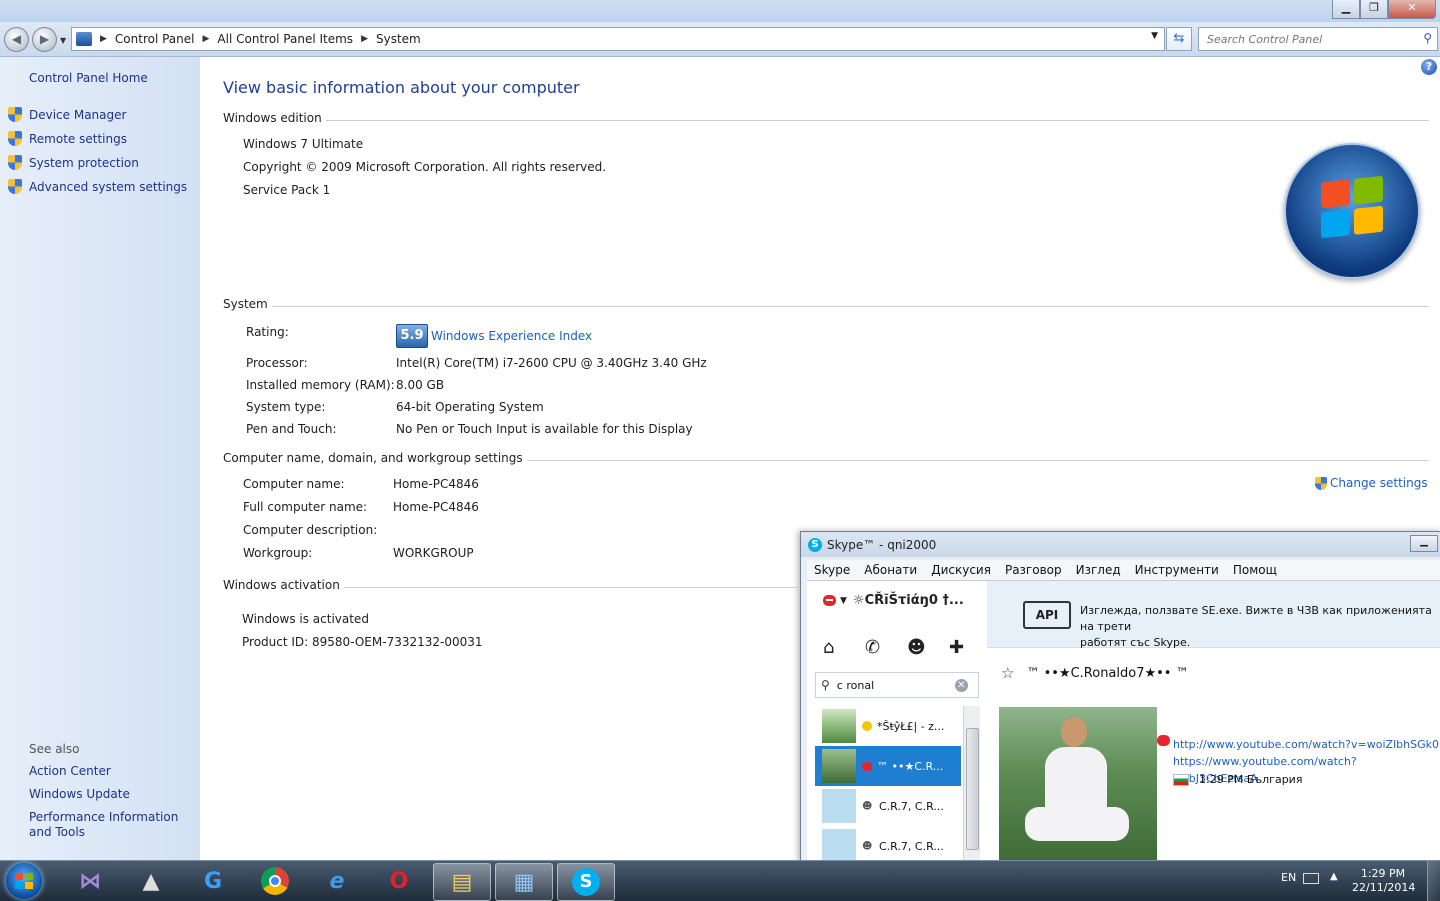  What do you see at coordinates (114, 825) in the screenshot?
I see `performance-info-link: Performance Information and Tools` at bounding box center [114, 825].